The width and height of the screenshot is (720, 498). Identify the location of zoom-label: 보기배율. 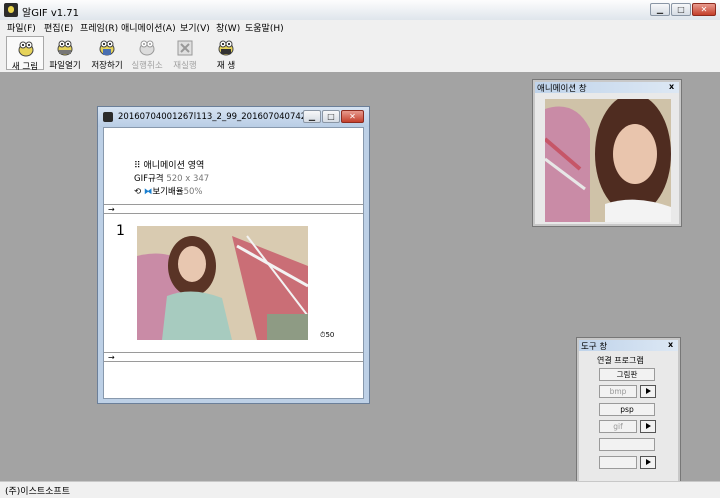
(168, 192).